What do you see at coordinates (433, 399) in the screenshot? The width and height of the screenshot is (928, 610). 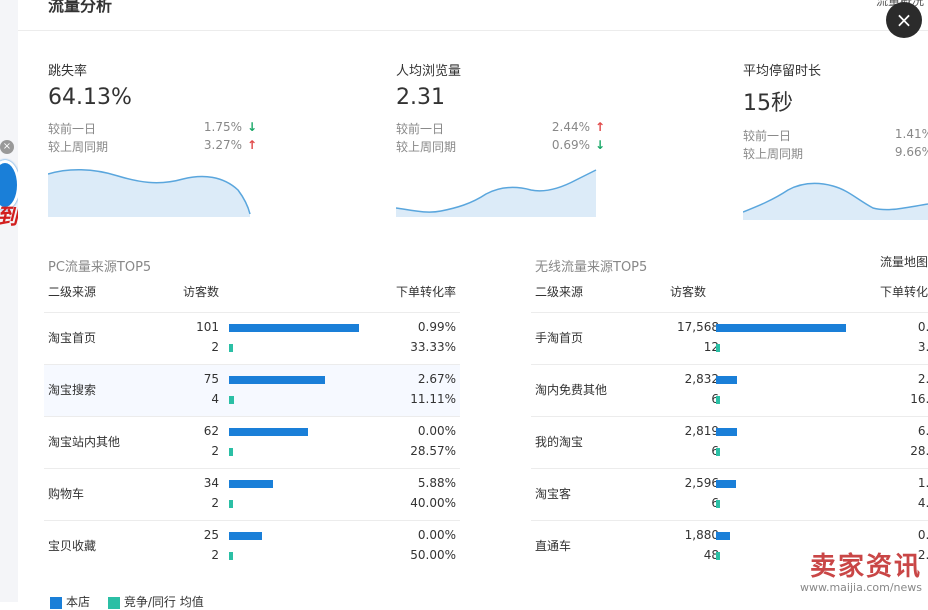 I see `row-rate-peer: 11.11%` at bounding box center [433, 399].